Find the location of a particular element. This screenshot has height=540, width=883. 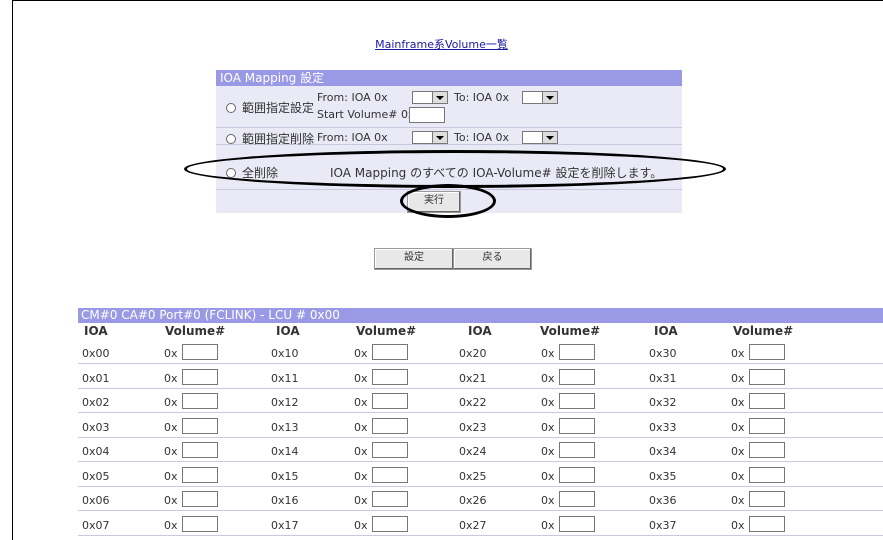

range-set-to-label: To: IOA 0x is located at coordinates (482, 97).